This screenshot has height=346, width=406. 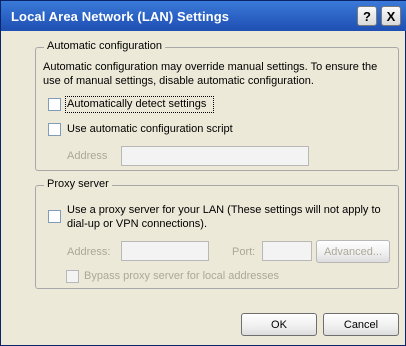 What do you see at coordinates (54, 129) in the screenshot?
I see `use-automatic-configuration-script-checkbox` at bounding box center [54, 129].